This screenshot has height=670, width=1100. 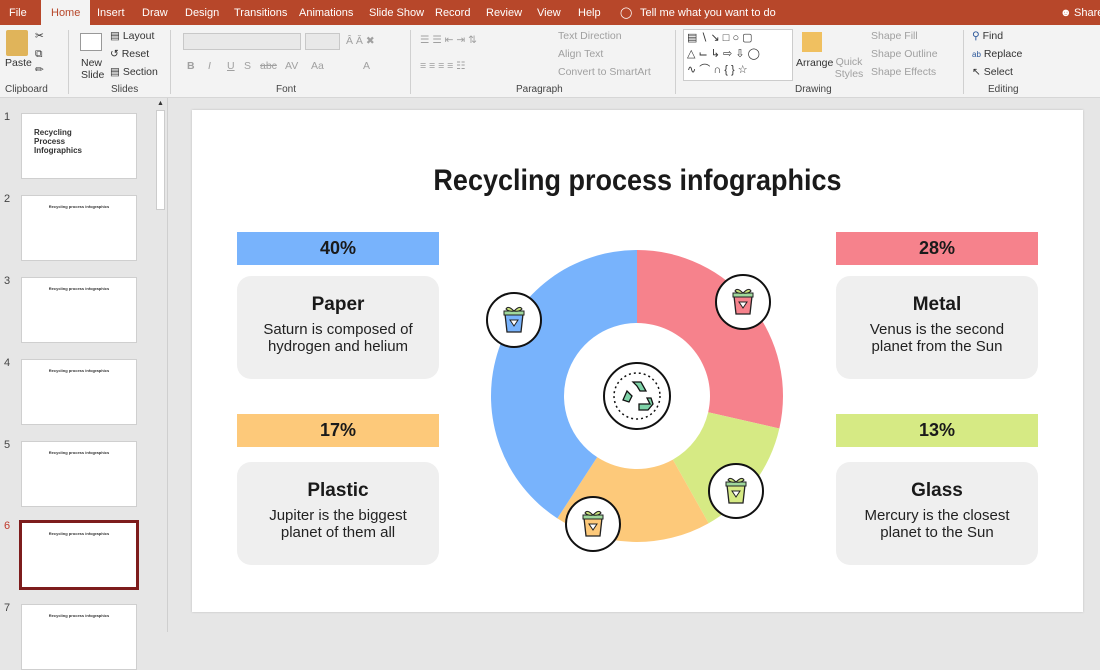 I want to click on thumbnail-number: 1, so click(x=7, y=117).